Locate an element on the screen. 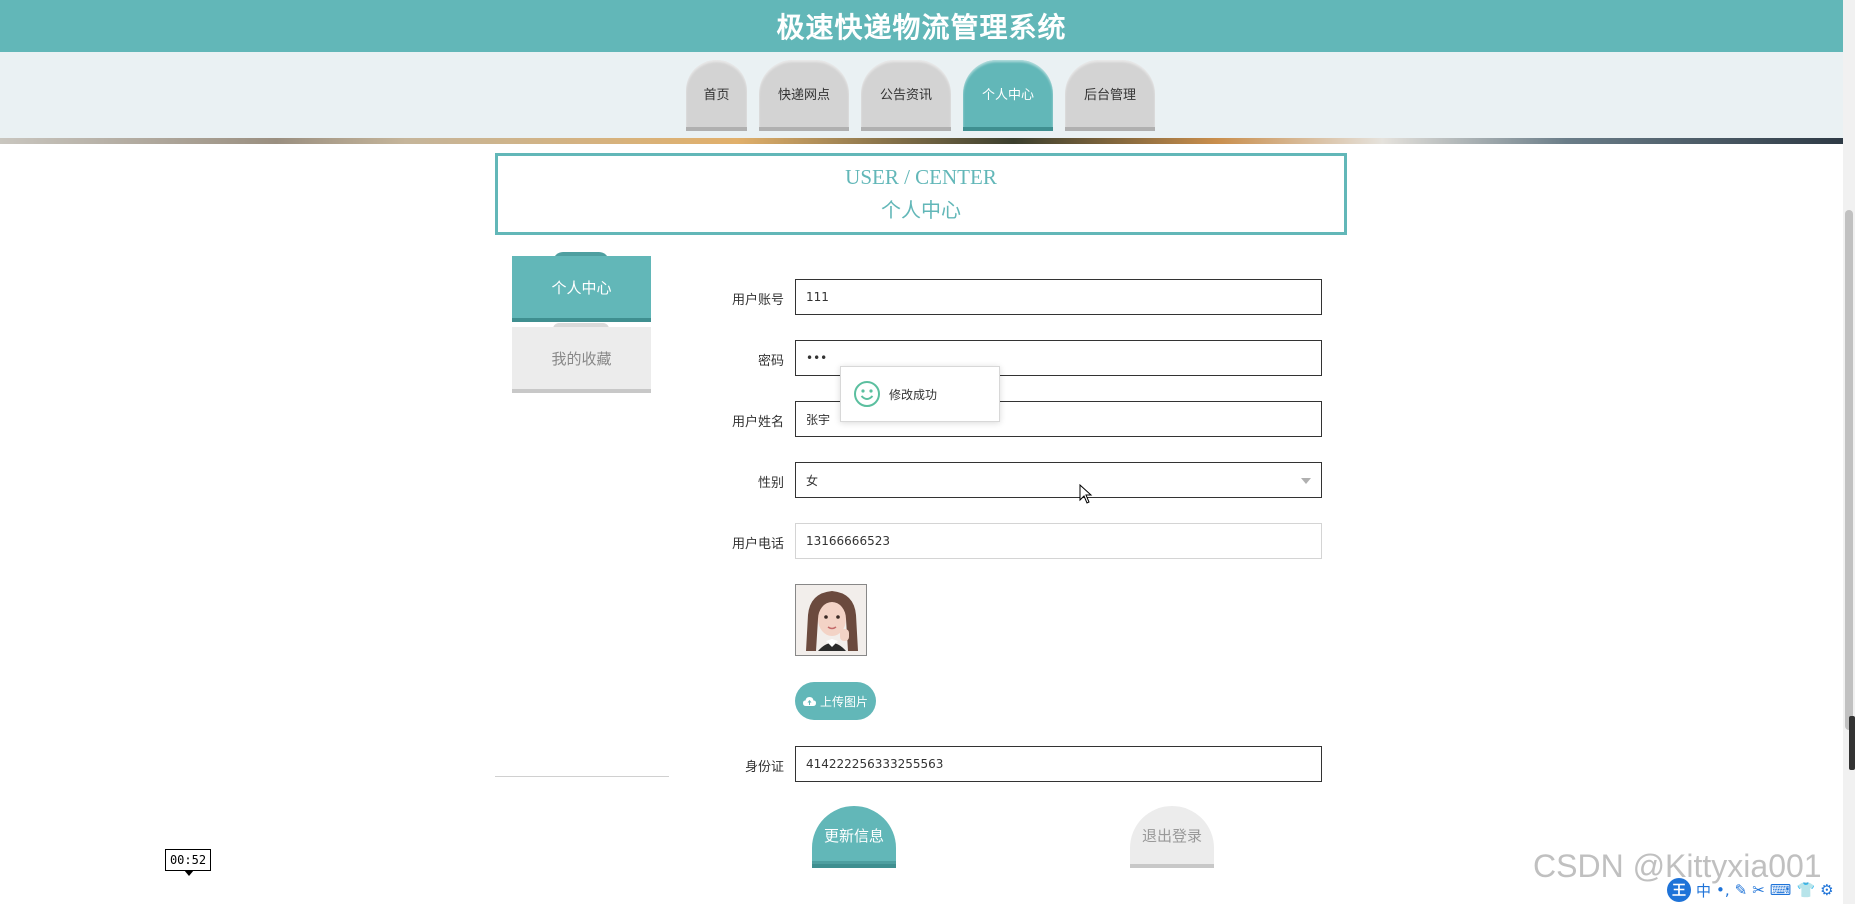 Image resolution: width=1855 pixels, height=904 pixels. ime-toolbar: 王 中 •, ✎ ✂ ⌨ 👕 ⚙ is located at coordinates (1750, 890).